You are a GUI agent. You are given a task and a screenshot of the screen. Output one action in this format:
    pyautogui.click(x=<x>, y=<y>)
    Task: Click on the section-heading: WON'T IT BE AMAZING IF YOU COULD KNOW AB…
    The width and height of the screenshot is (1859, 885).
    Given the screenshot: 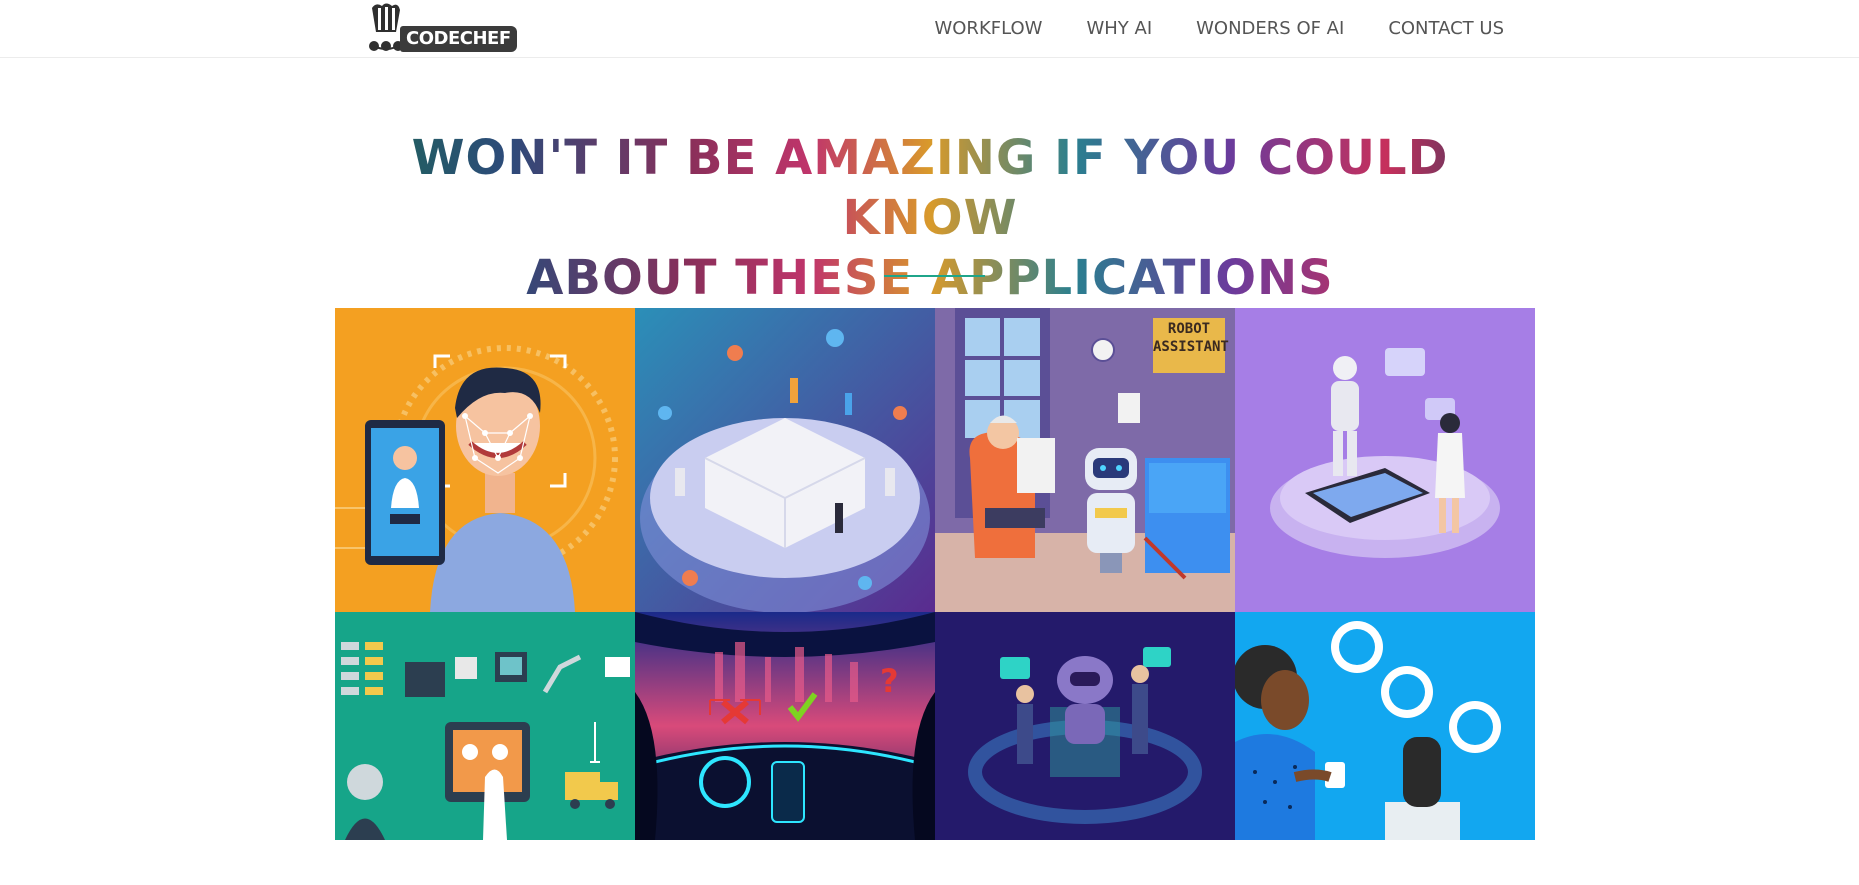 What is the action you would take?
    pyautogui.click(x=930, y=218)
    